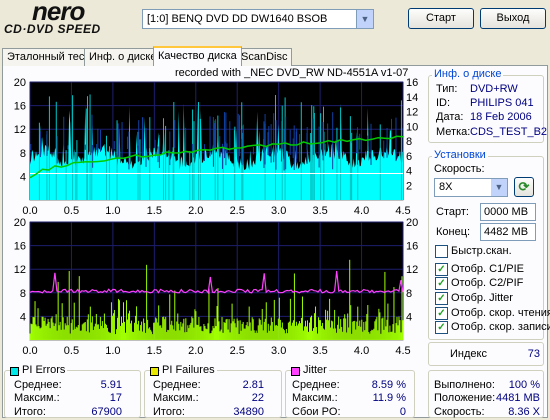 Image resolution: width=550 pixels, height=420 pixels. I want to click on disc-id-label: ID:, so click(443, 103).